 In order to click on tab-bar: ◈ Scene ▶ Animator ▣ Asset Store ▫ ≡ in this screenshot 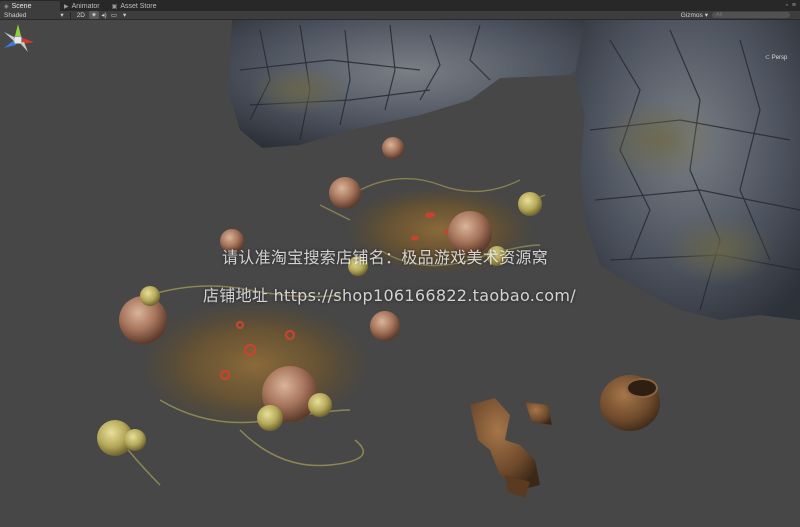, I will do `click(400, 5)`.